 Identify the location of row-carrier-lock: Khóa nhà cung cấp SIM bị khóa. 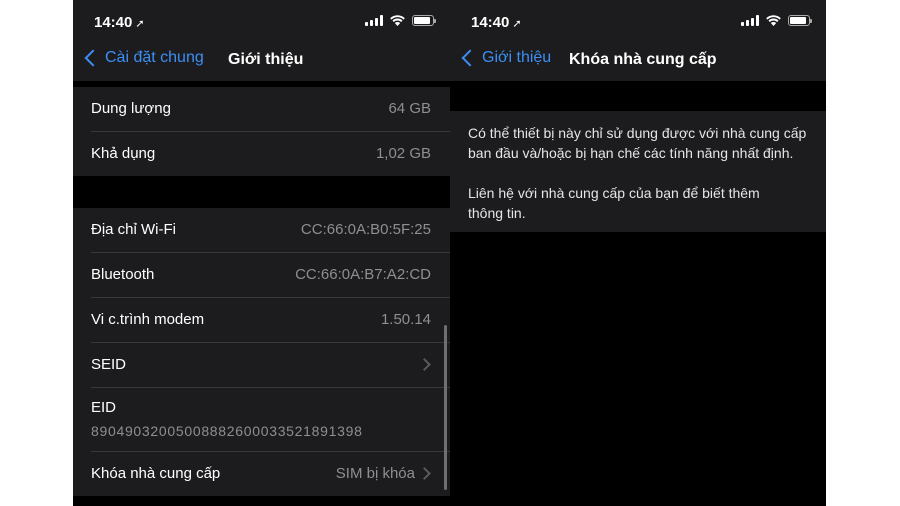
(270, 474).